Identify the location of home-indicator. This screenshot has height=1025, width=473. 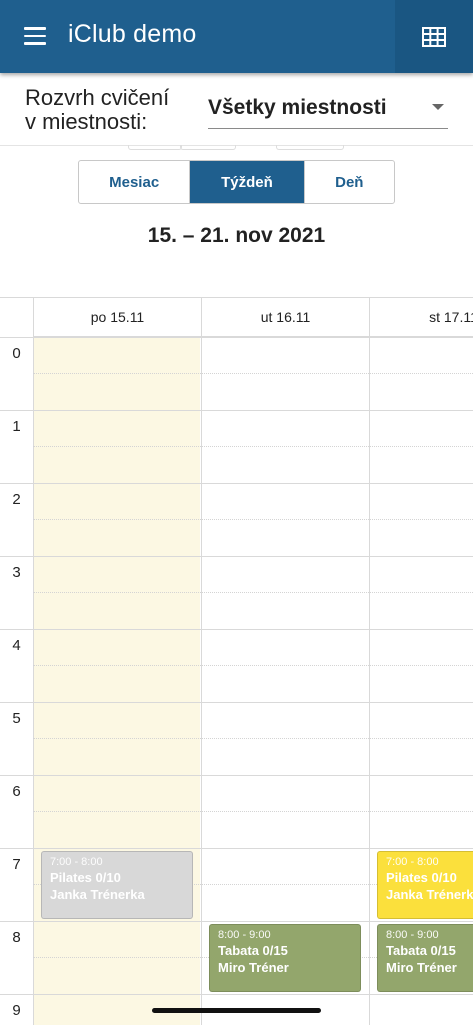
(236, 1010).